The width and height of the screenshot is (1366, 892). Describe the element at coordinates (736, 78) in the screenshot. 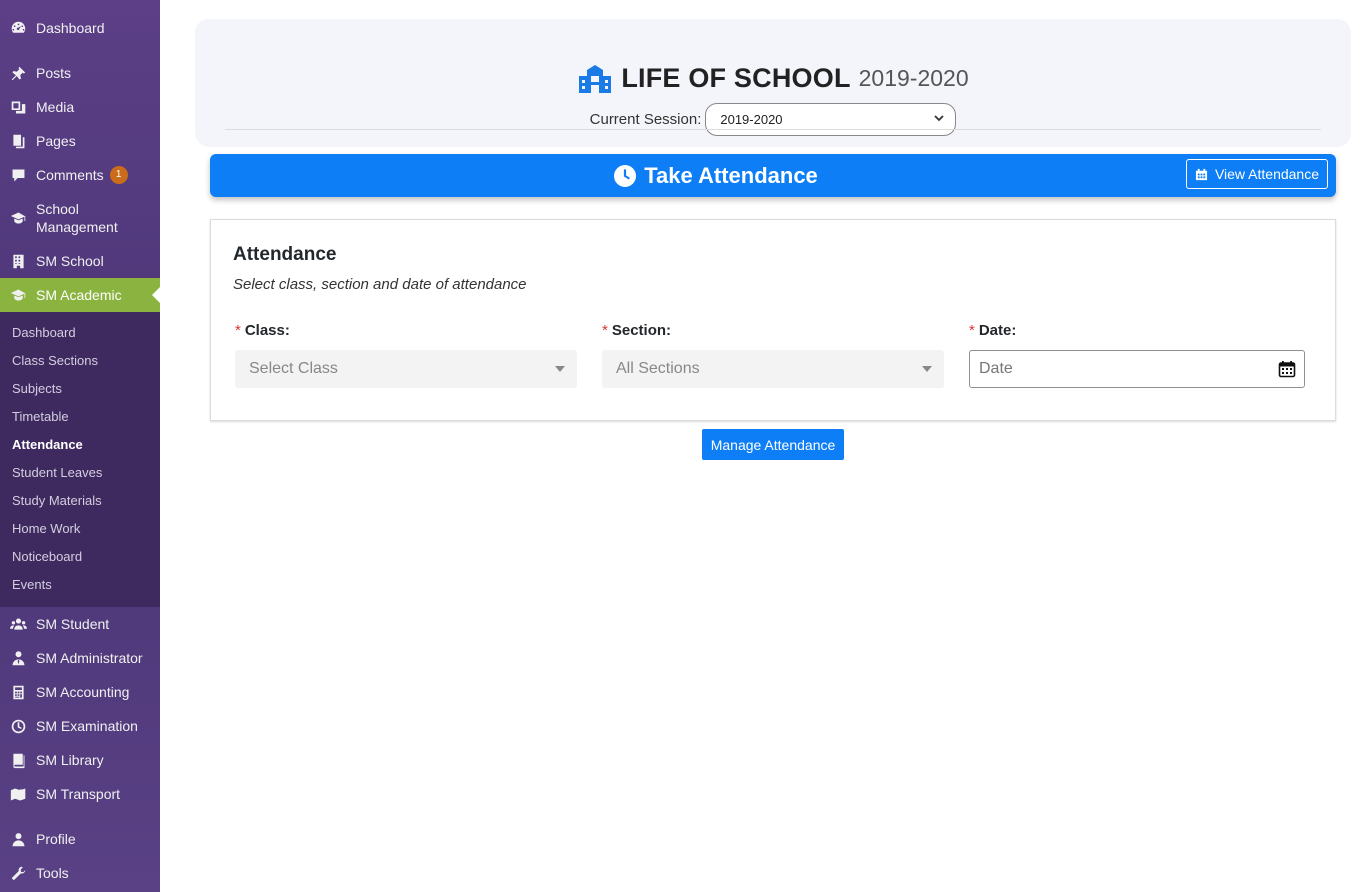

I see `school-name: LIFE OF SCHOOL` at that location.